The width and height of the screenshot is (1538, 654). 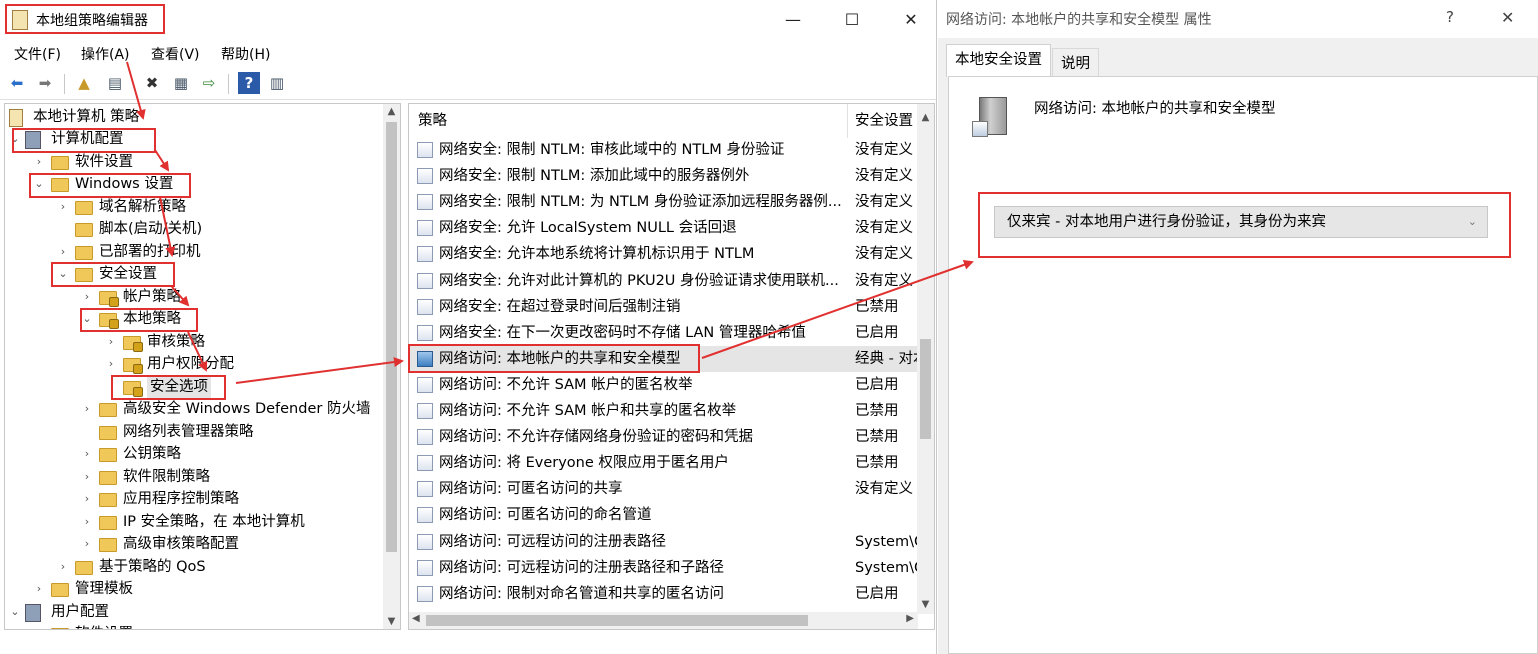 I want to click on tree-scroll-thumb, so click(x=391, y=337).